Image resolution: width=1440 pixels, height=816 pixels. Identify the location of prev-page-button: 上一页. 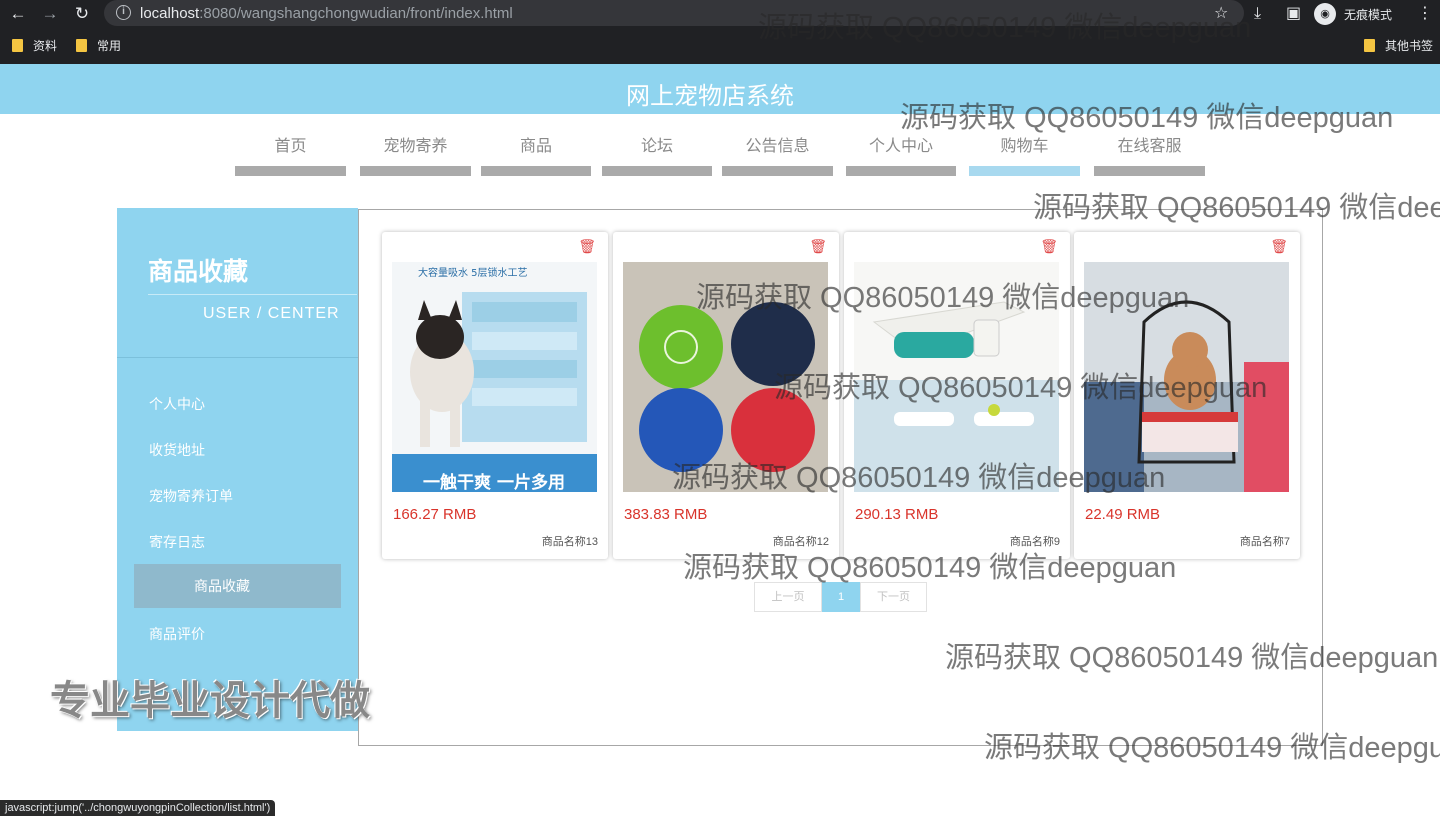
(788, 597).